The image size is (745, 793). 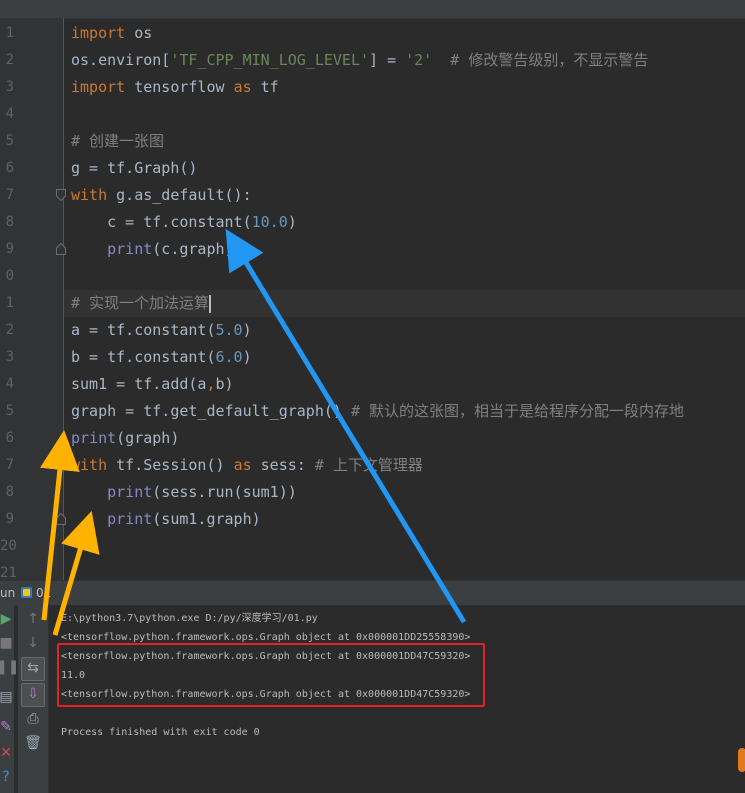 What do you see at coordinates (33, 743) in the screenshot?
I see `trash-icon: 🗑` at bounding box center [33, 743].